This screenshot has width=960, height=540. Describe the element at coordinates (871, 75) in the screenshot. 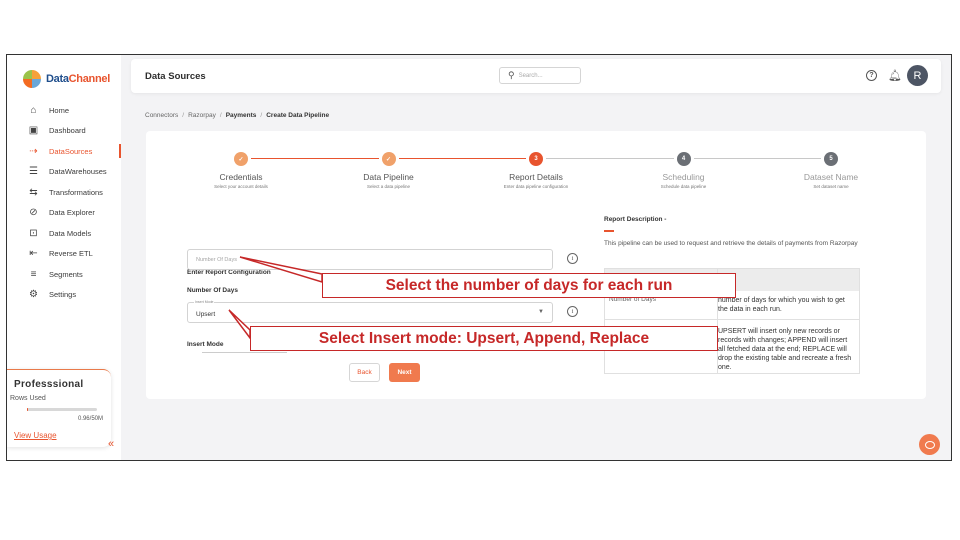

I see `help-icon: ?` at that location.